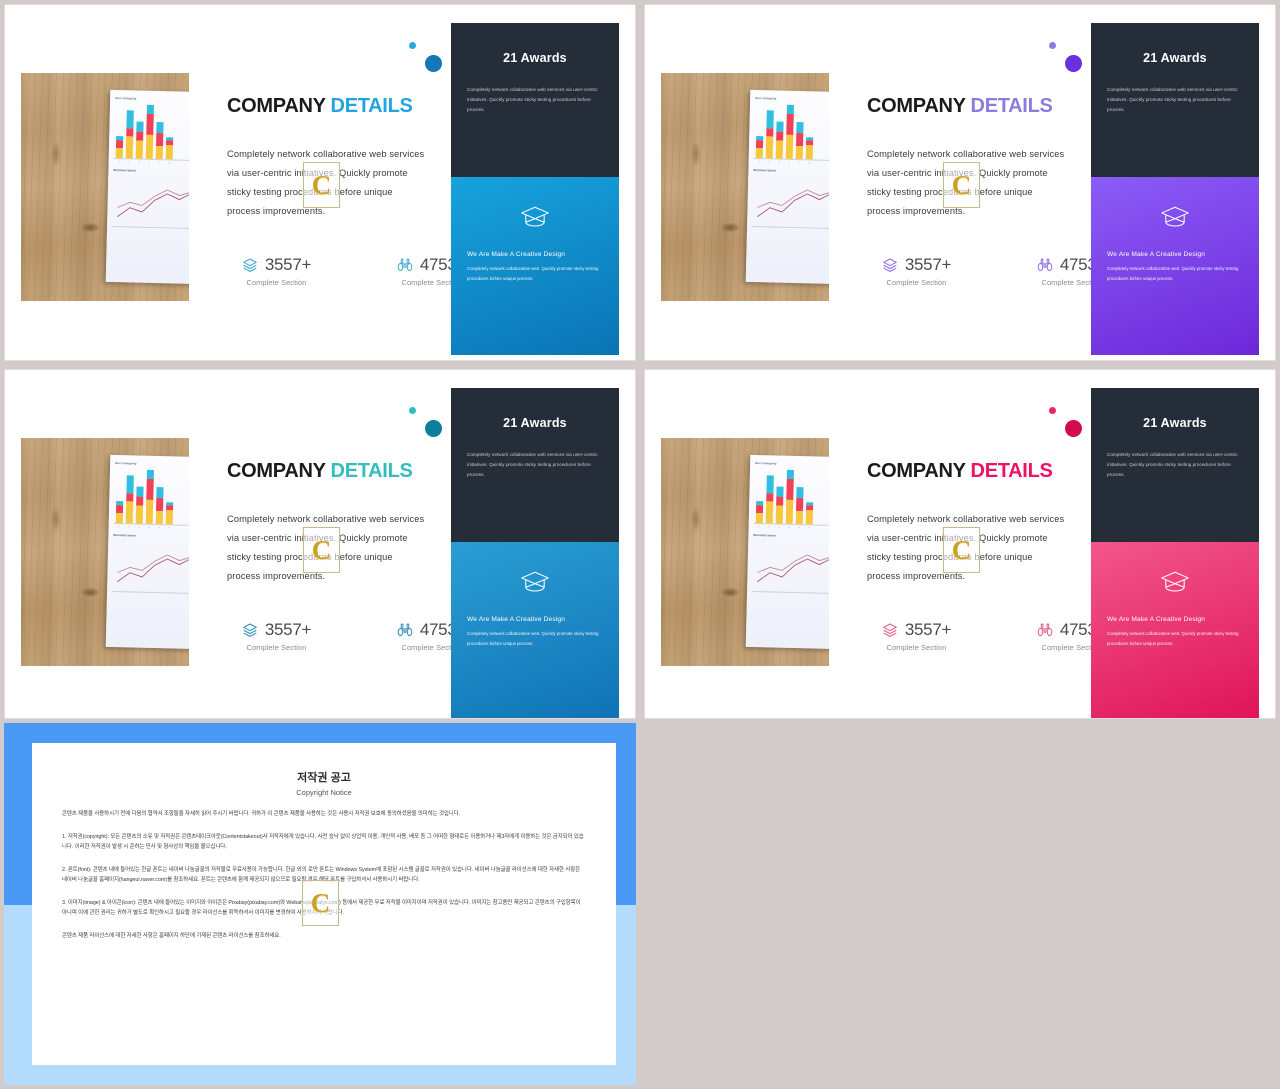 This screenshot has height=1089, width=1280. I want to click on graduation-cap-icon, so click(535, 582).